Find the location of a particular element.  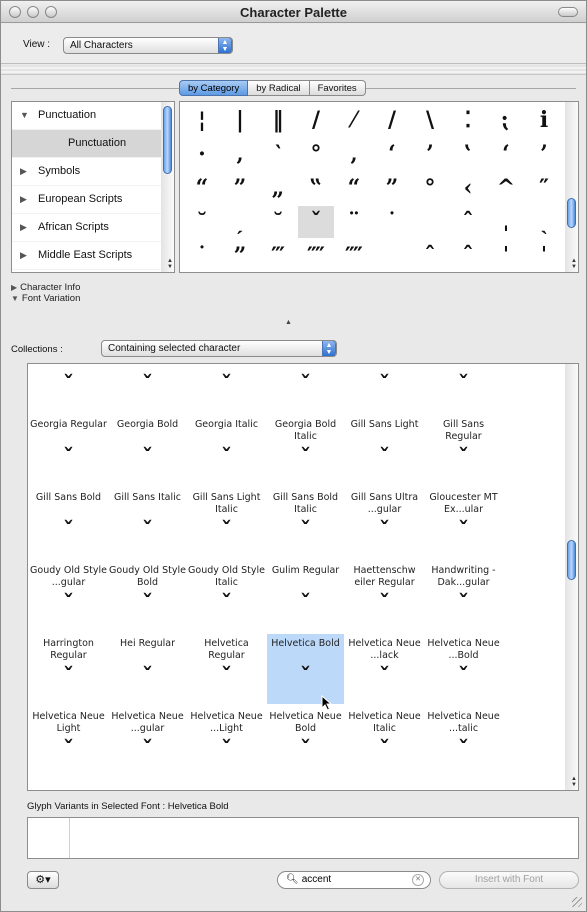

glyph-variants-area is located at coordinates (303, 838).